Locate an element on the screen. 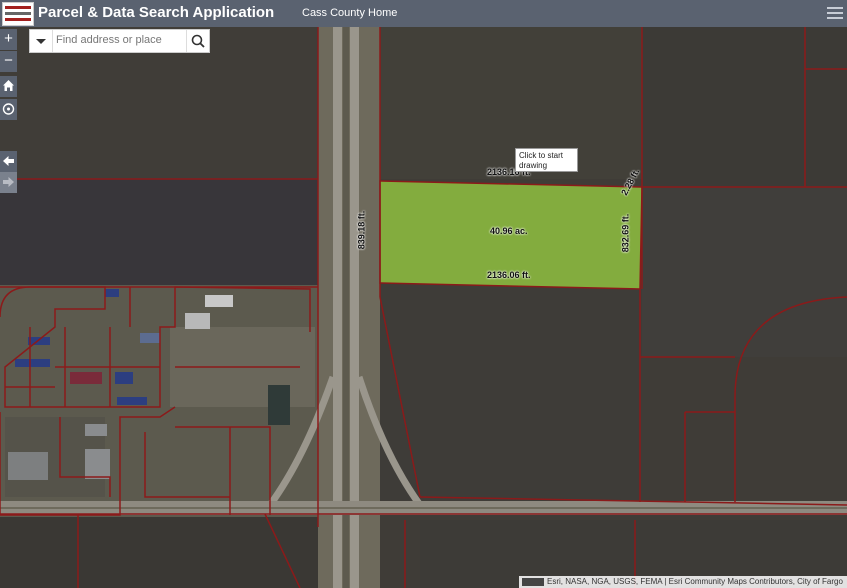 The height and width of the screenshot is (588, 847). back-button is located at coordinates (8, 161).